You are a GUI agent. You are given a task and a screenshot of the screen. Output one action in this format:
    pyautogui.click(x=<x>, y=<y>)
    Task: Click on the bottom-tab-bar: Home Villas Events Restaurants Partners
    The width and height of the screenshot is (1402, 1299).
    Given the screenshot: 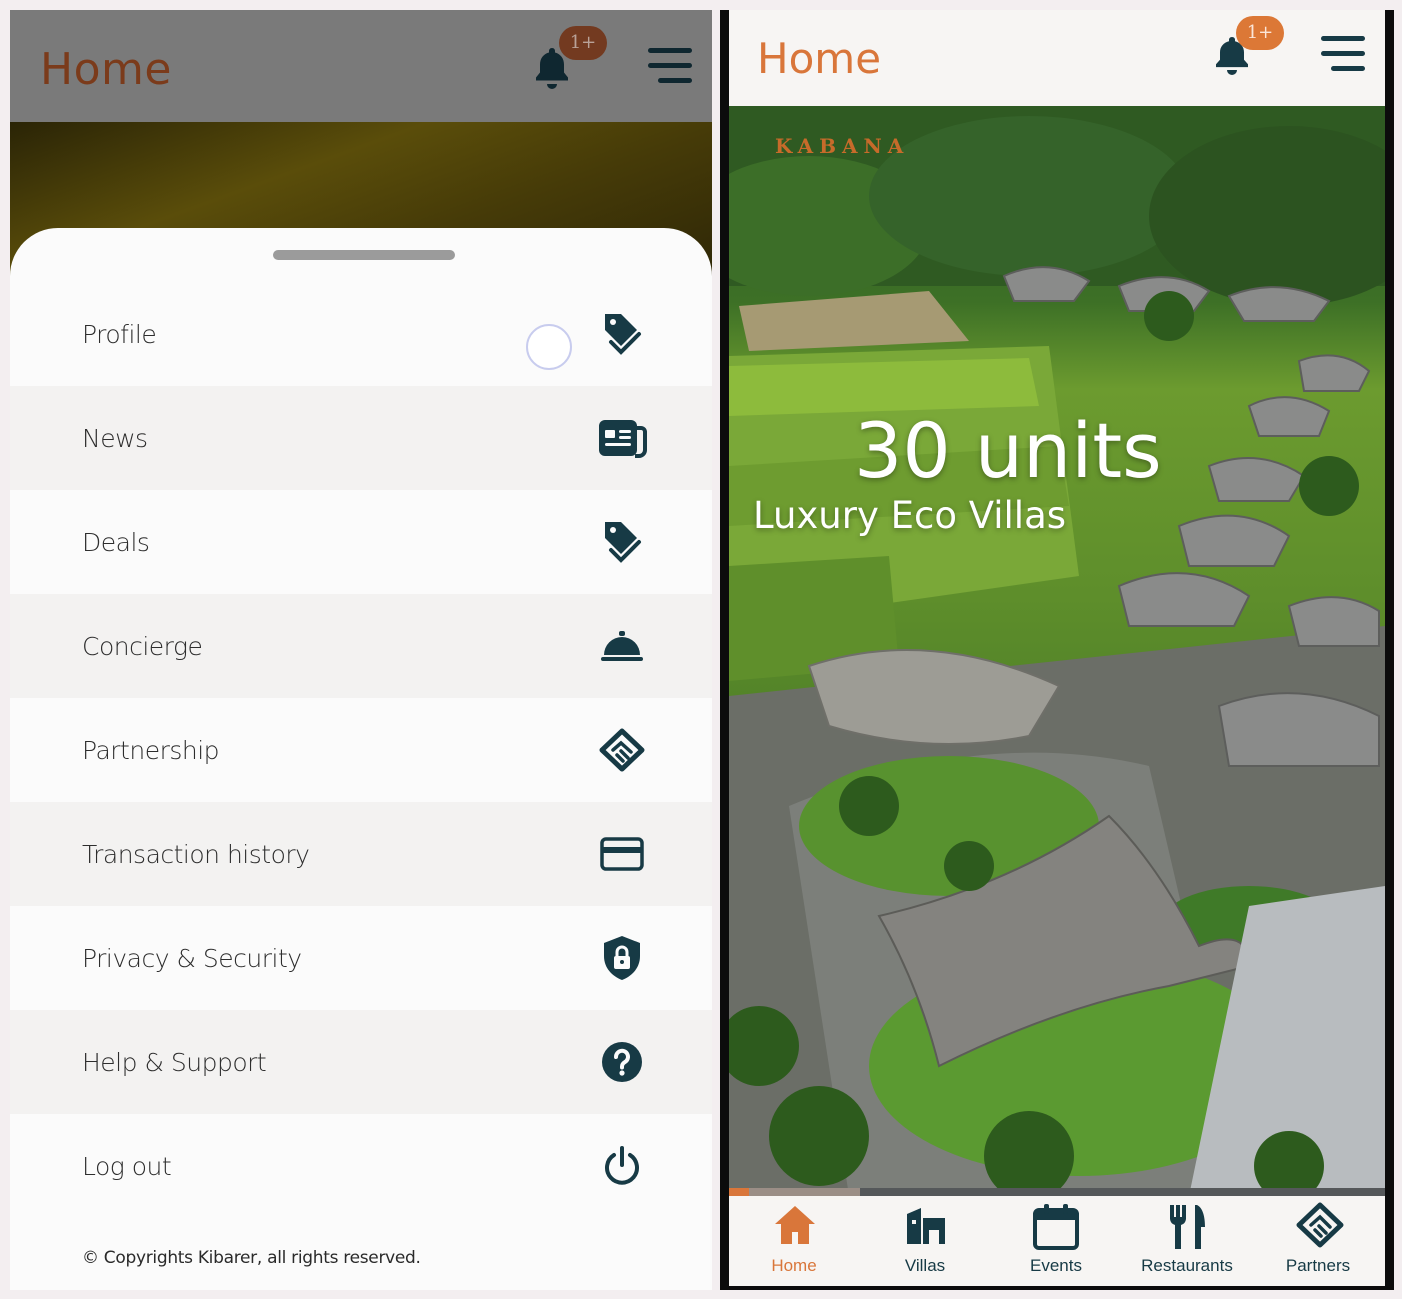 What is the action you would take?
    pyautogui.click(x=1057, y=1241)
    